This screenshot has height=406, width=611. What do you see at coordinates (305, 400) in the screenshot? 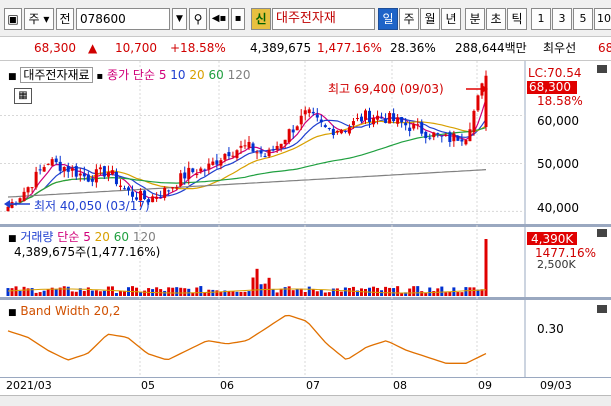
I see `bottom-scrollbar` at bounding box center [305, 400].